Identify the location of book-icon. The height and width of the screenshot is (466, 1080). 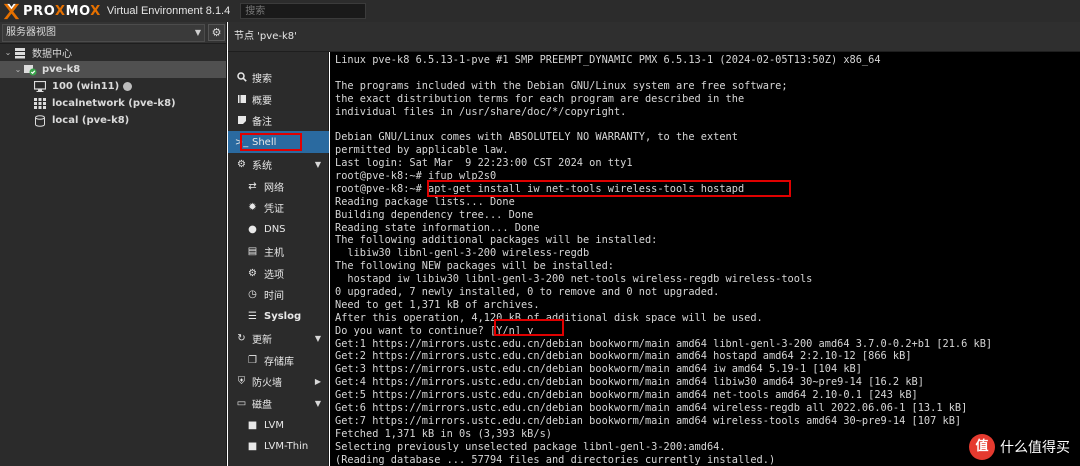
(241, 99).